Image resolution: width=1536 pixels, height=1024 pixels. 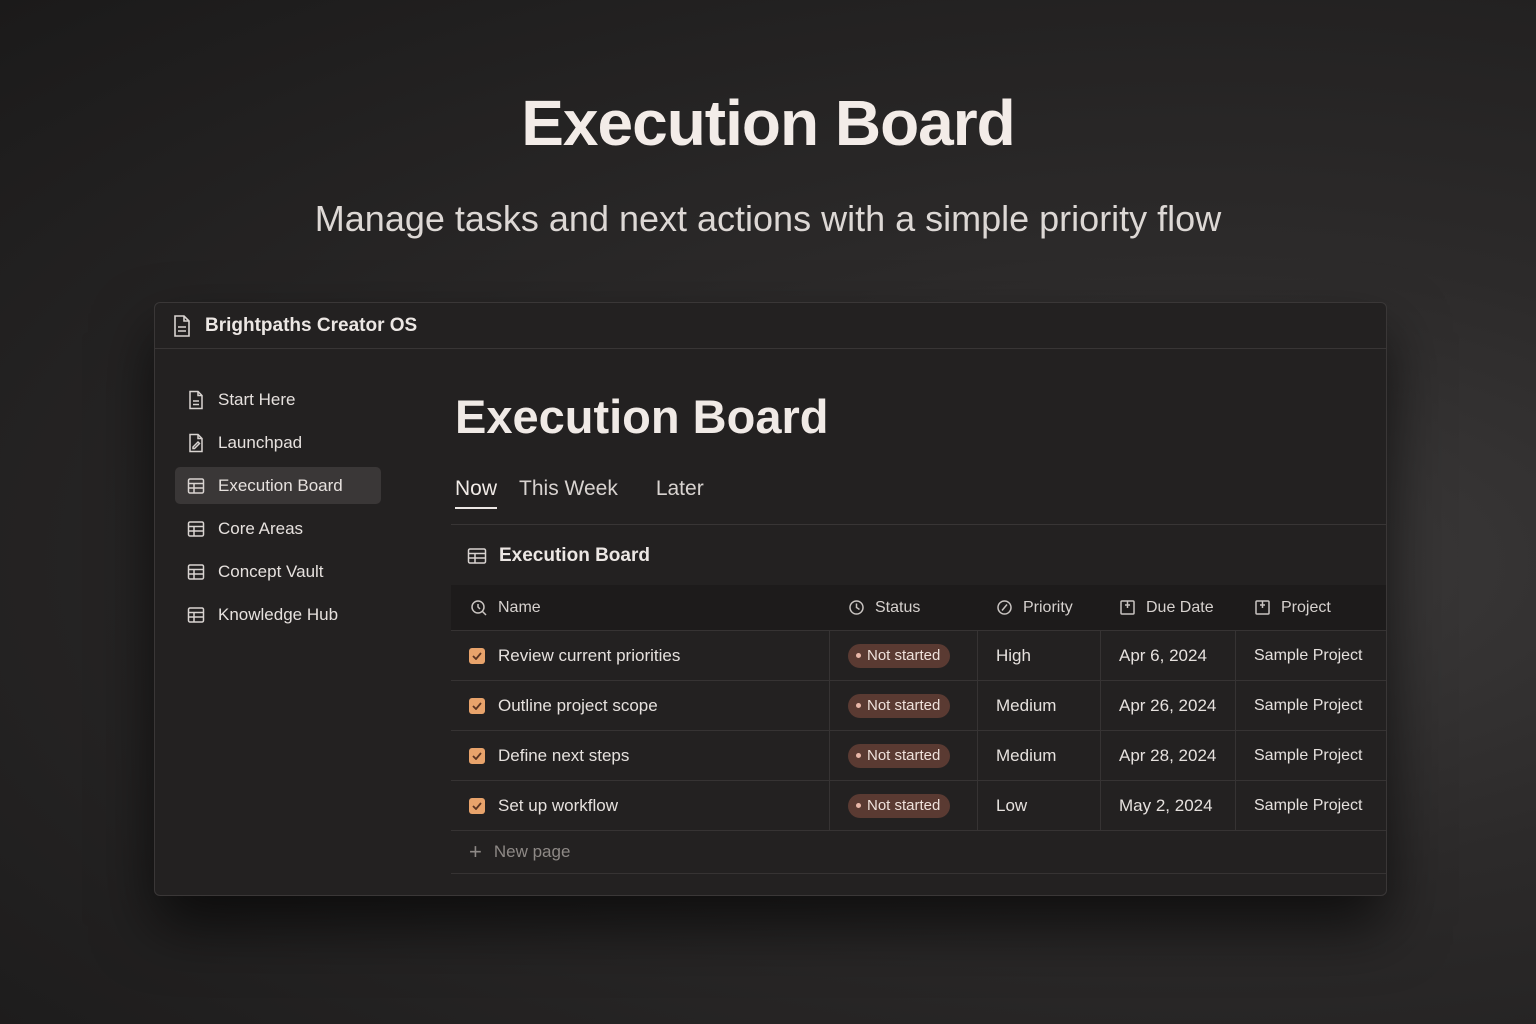 What do you see at coordinates (640, 755) in the screenshot?
I see `row-name-cell: Define next steps` at bounding box center [640, 755].